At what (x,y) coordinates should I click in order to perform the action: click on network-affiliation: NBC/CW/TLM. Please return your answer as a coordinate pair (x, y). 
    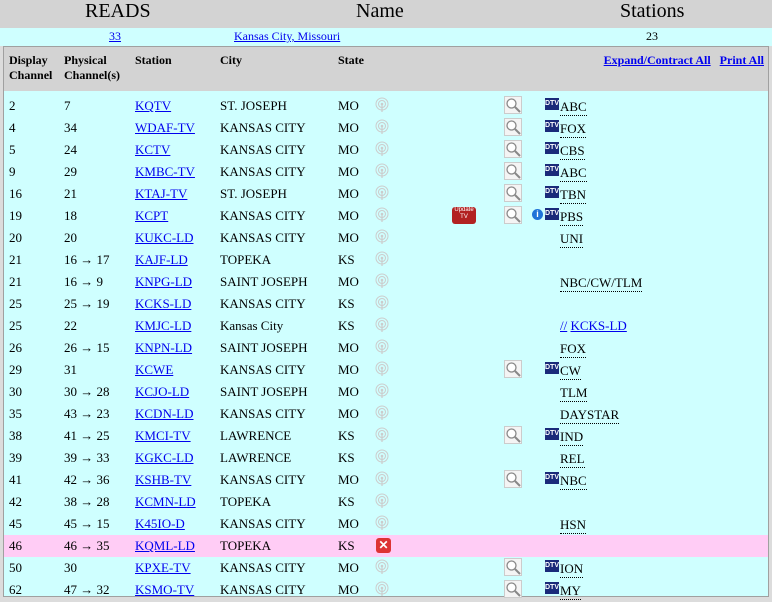
    Looking at the image, I should click on (601, 283).